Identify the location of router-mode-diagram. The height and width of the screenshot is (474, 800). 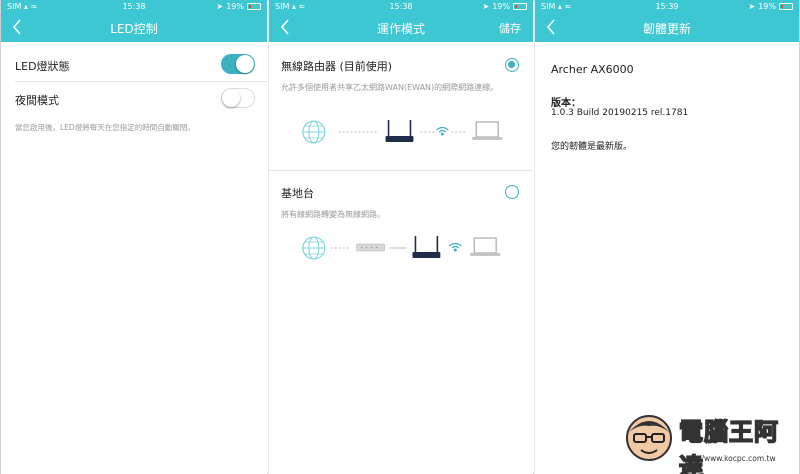
(402, 132).